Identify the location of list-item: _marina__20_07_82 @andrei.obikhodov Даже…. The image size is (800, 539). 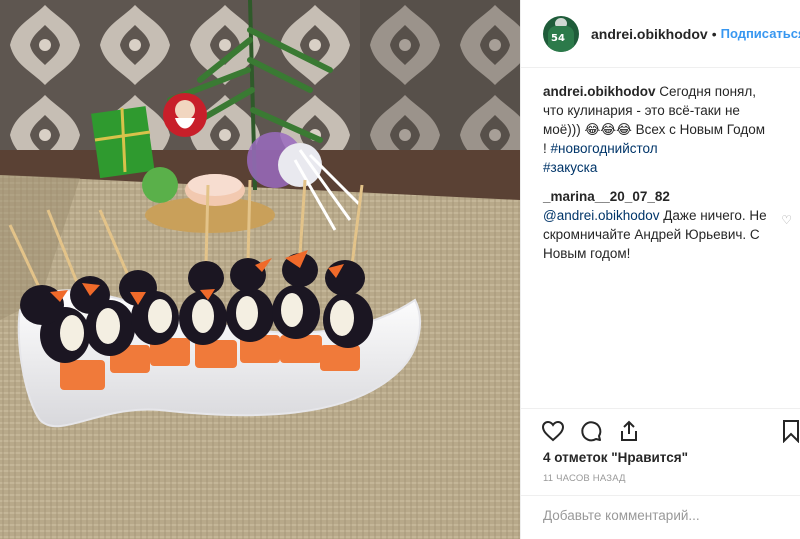
(667, 225).